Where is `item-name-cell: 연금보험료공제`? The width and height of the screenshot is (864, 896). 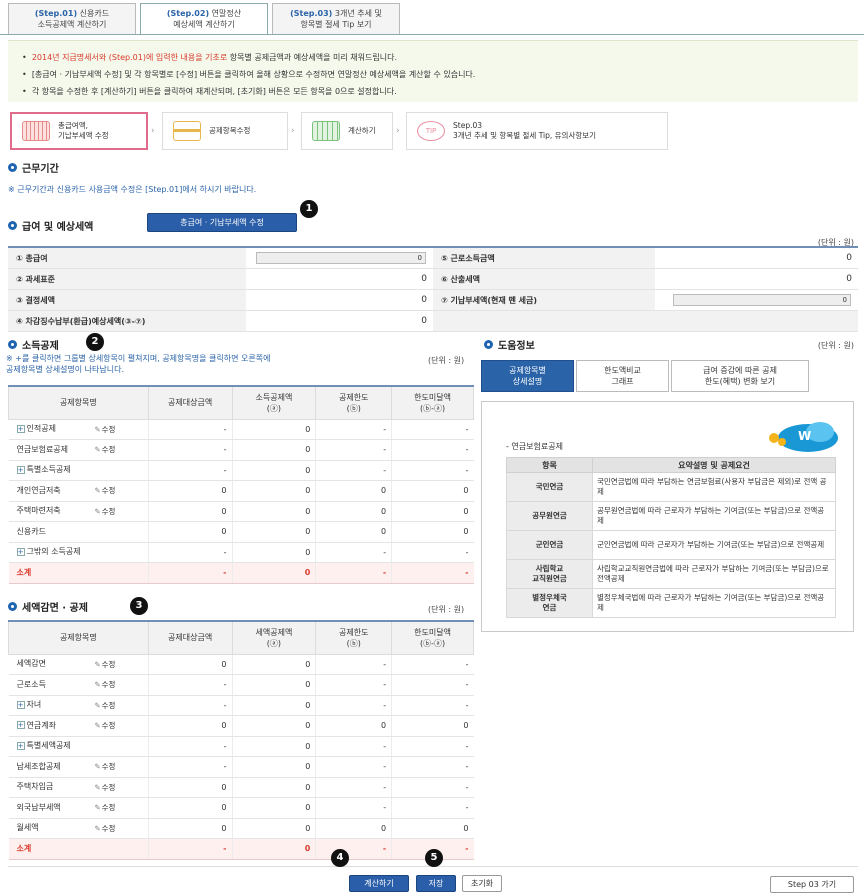
item-name-cell: 연금보험료공제 is located at coordinates (49, 450).